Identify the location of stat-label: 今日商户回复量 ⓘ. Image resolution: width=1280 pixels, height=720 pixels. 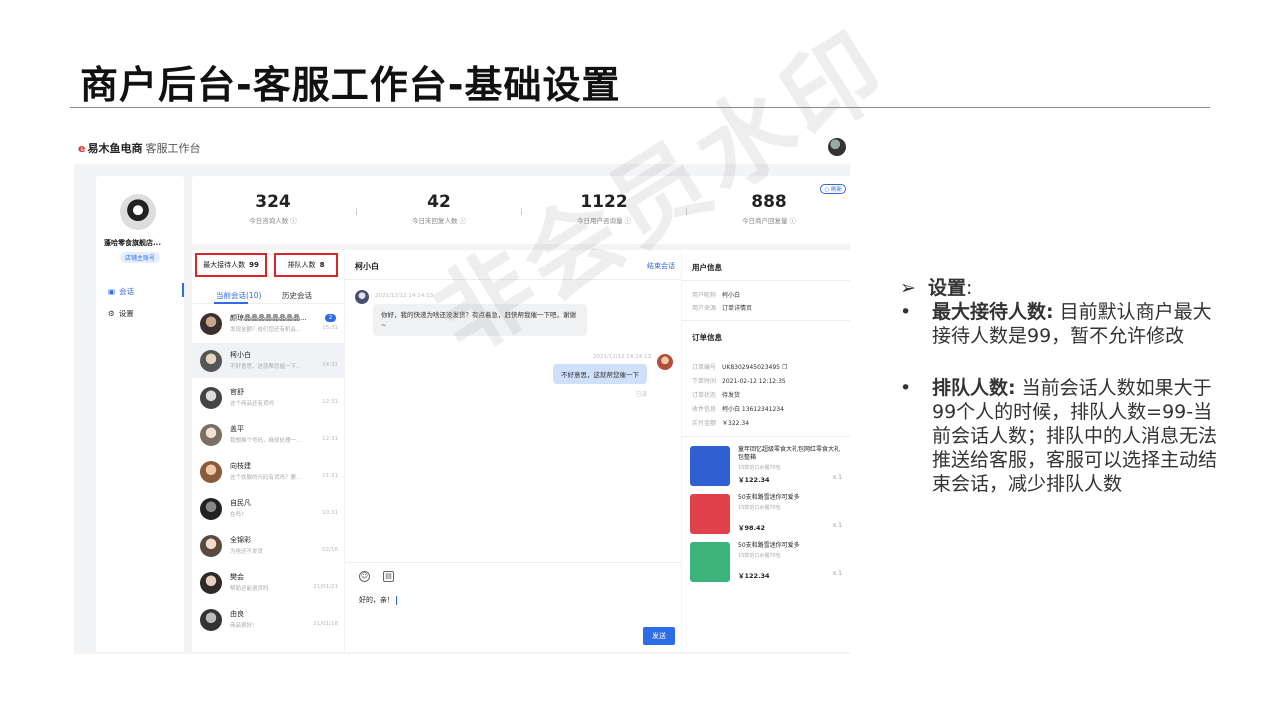
(769, 221).